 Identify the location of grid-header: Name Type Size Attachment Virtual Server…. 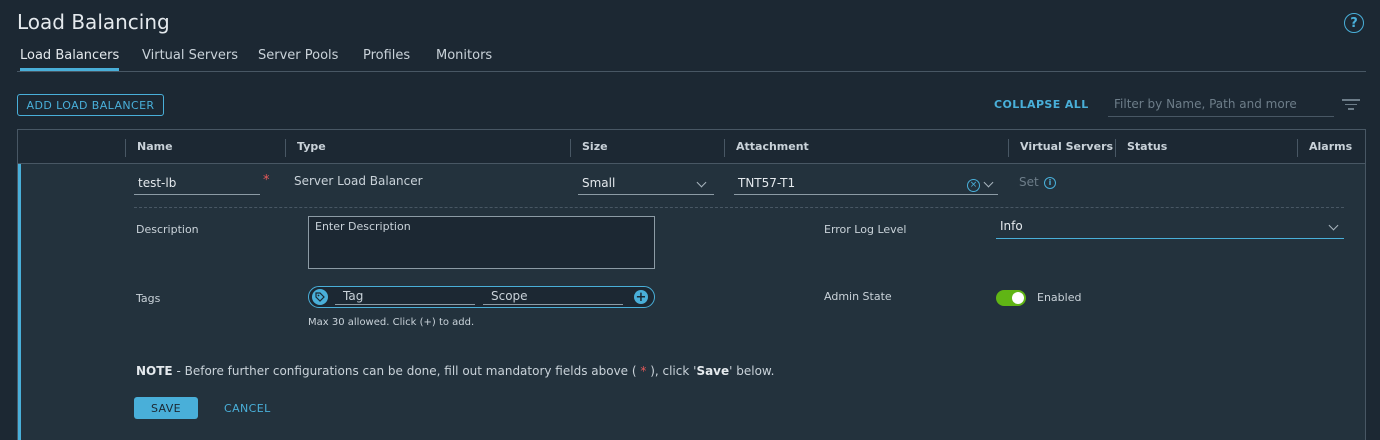
(691, 147).